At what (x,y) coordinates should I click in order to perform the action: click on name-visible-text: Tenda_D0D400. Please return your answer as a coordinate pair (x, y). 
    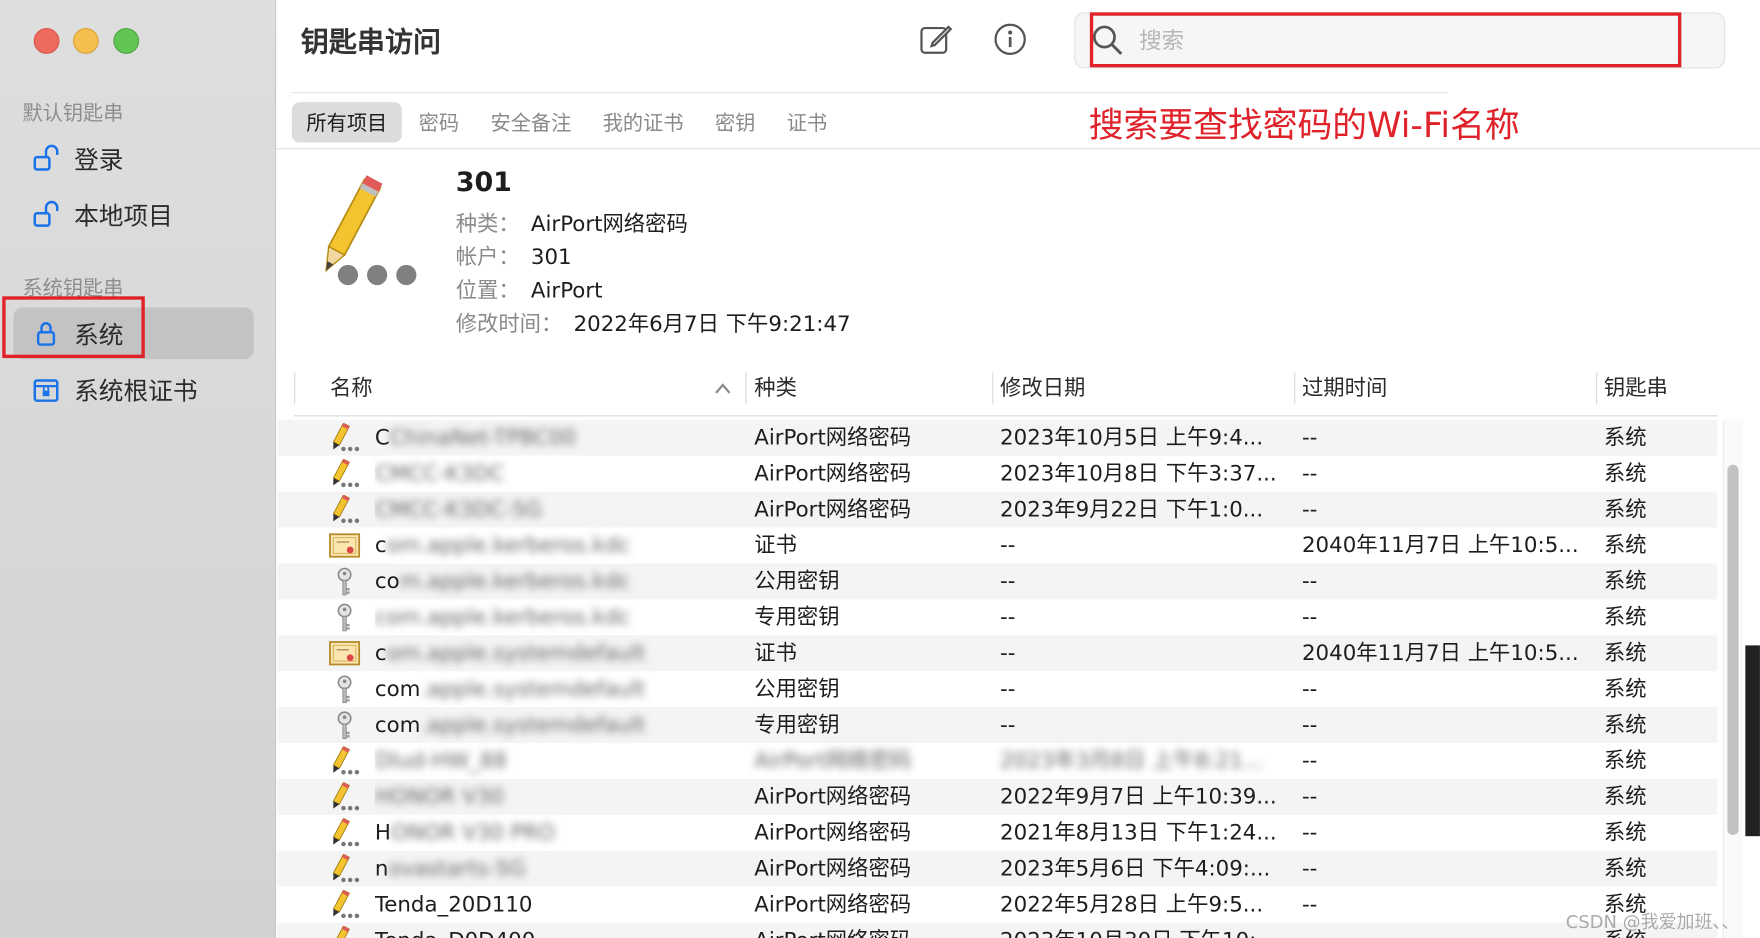
    Looking at the image, I should click on (455, 933).